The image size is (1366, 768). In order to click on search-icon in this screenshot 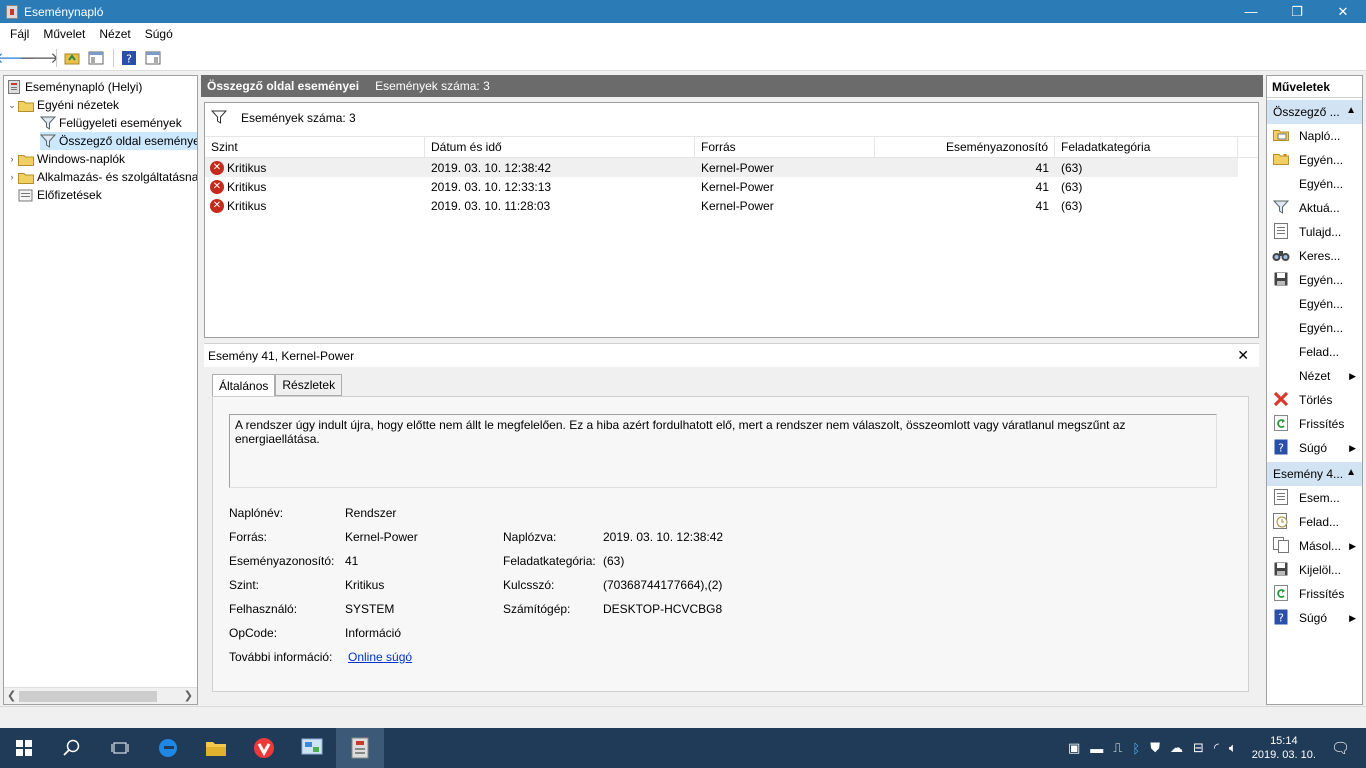, I will do `click(72, 748)`.